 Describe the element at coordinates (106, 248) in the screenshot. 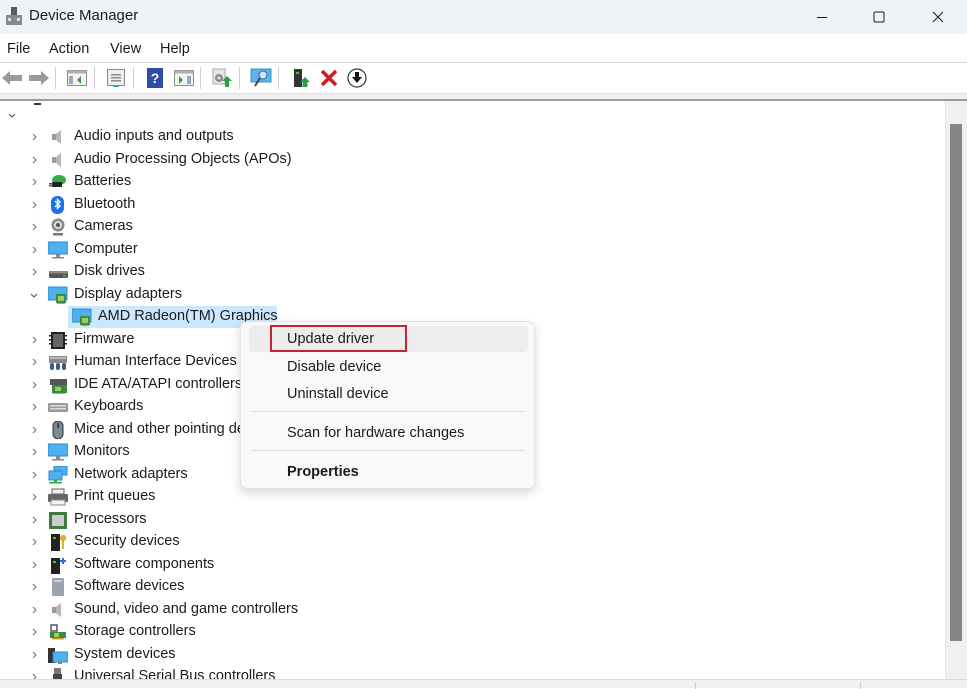

I see `tree-category-label: Computer` at that location.